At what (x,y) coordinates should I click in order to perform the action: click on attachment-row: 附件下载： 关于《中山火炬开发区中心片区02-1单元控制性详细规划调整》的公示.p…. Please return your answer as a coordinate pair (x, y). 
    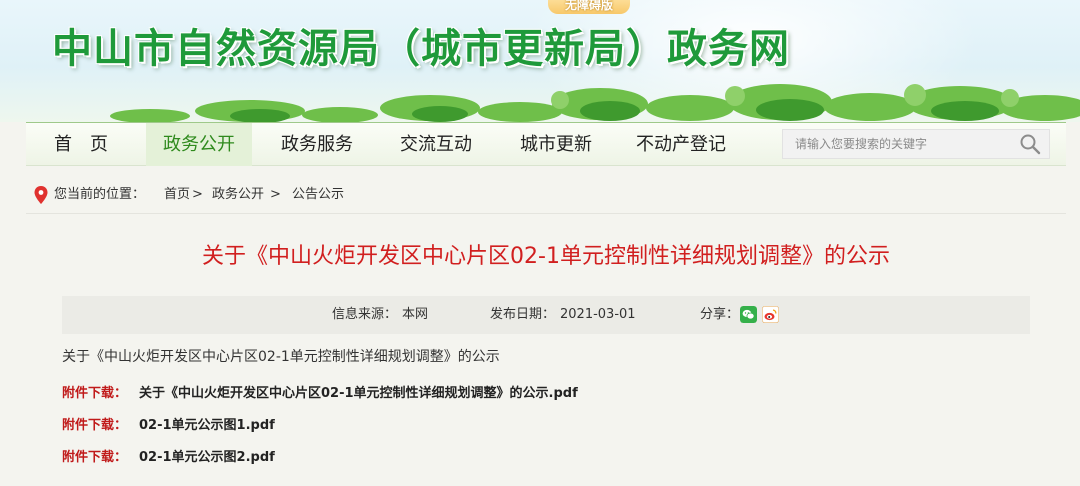
    Looking at the image, I should click on (320, 391).